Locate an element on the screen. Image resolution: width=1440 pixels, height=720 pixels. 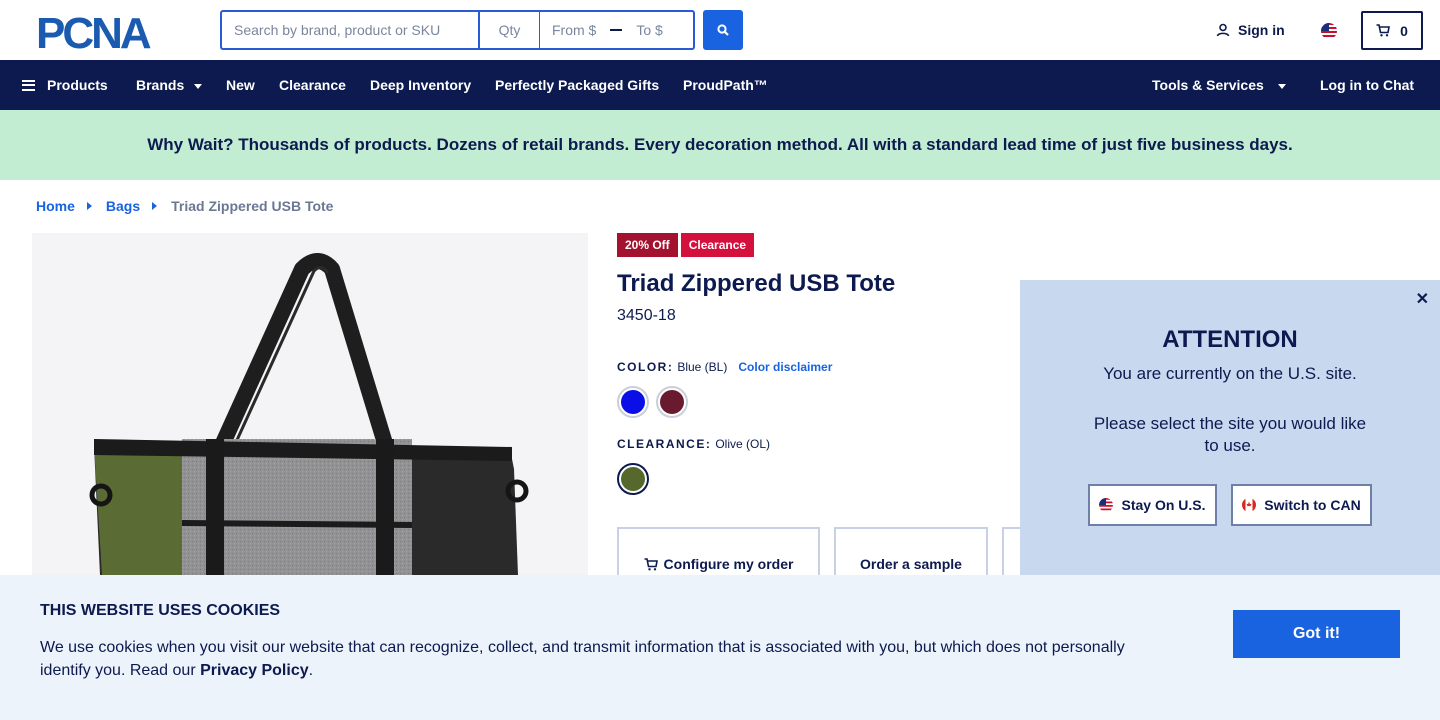
breadcrumb-home: Home is located at coordinates (55, 206).